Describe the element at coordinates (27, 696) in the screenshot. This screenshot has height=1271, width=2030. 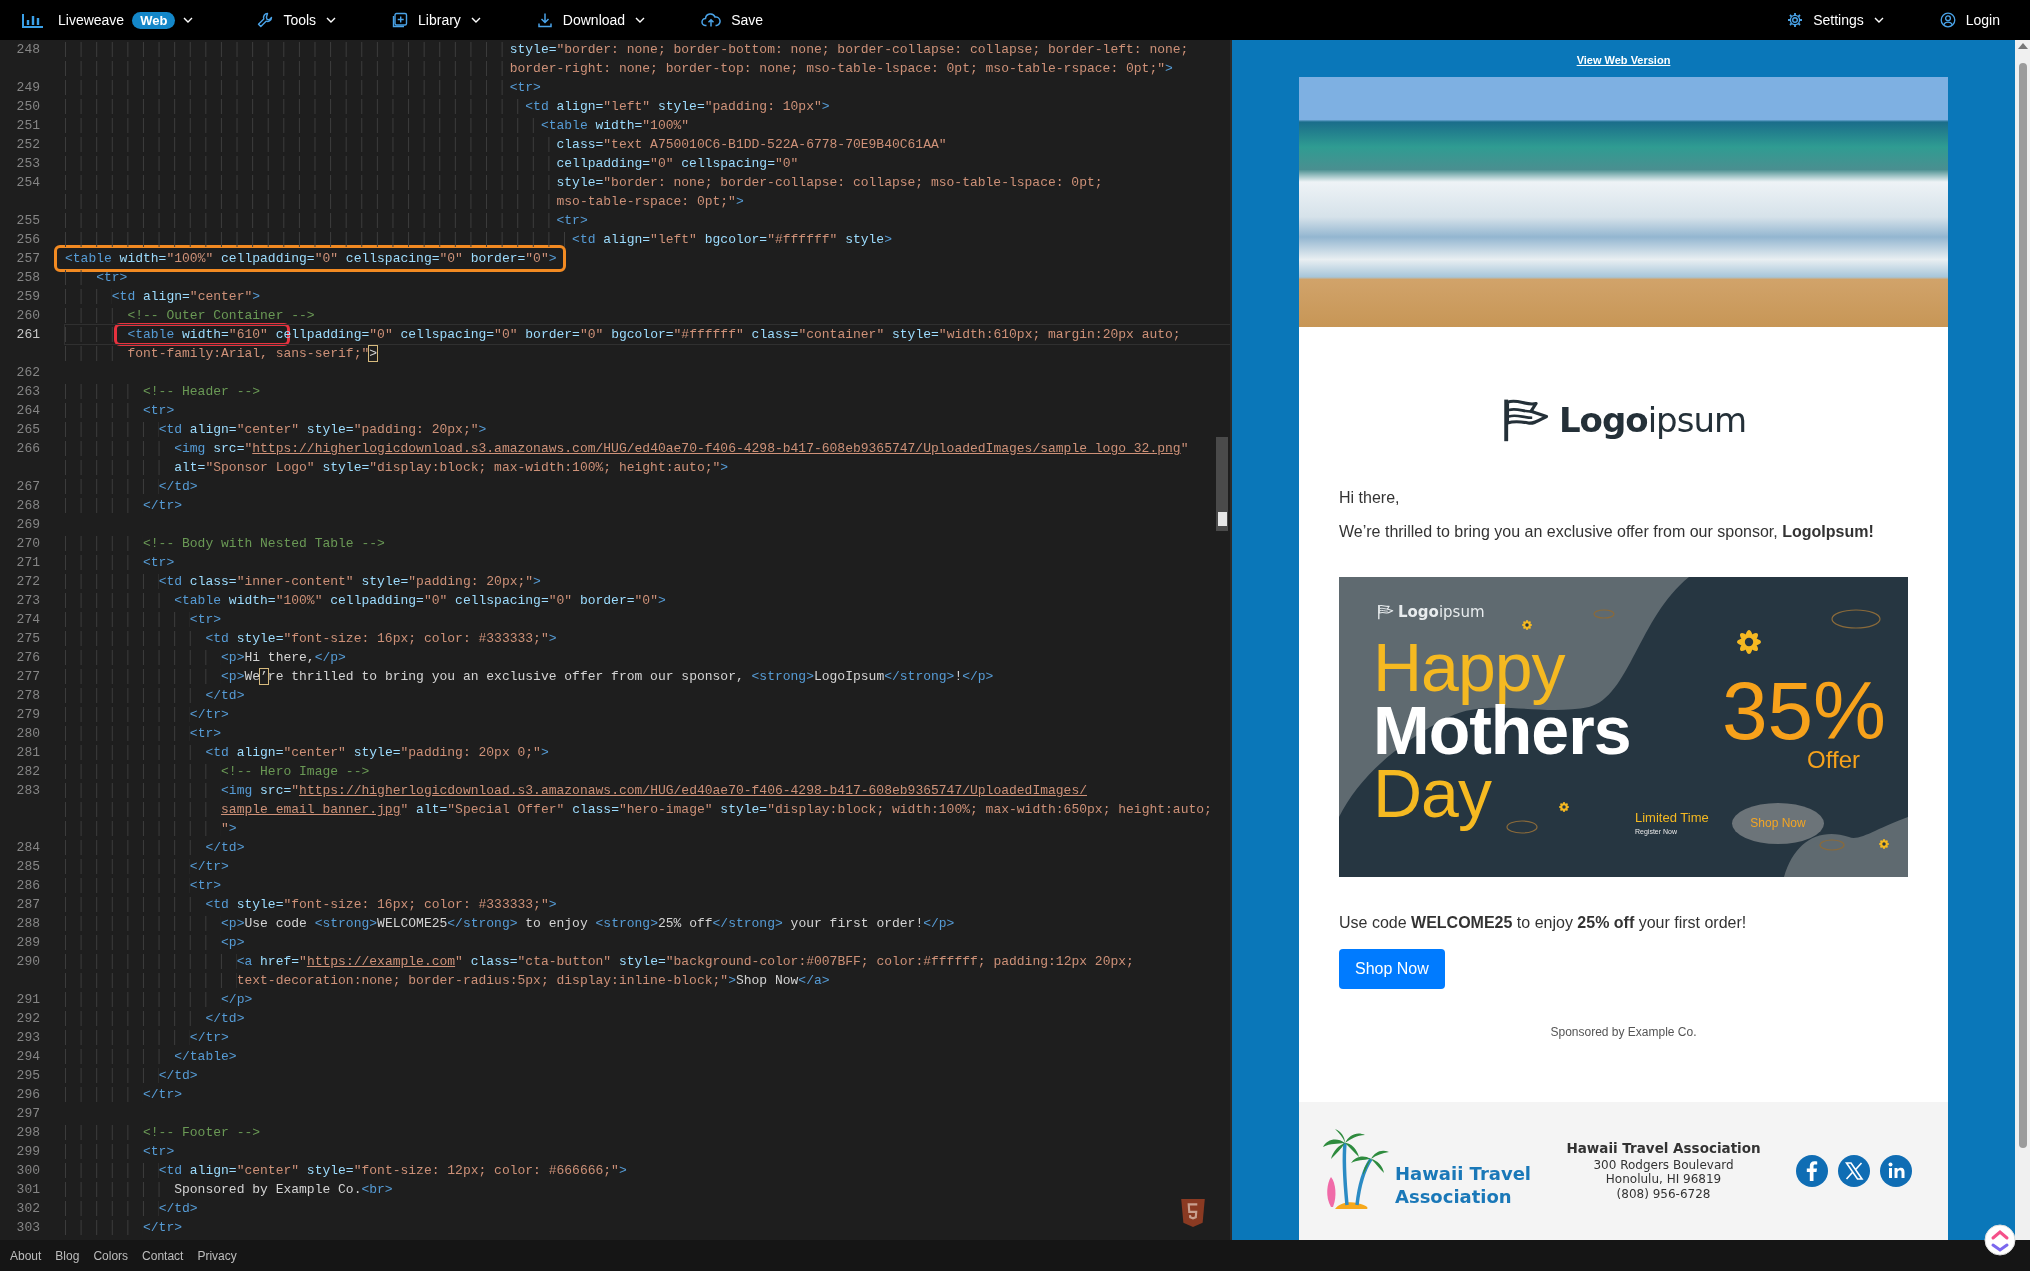
I see `line-number: 278` at that location.